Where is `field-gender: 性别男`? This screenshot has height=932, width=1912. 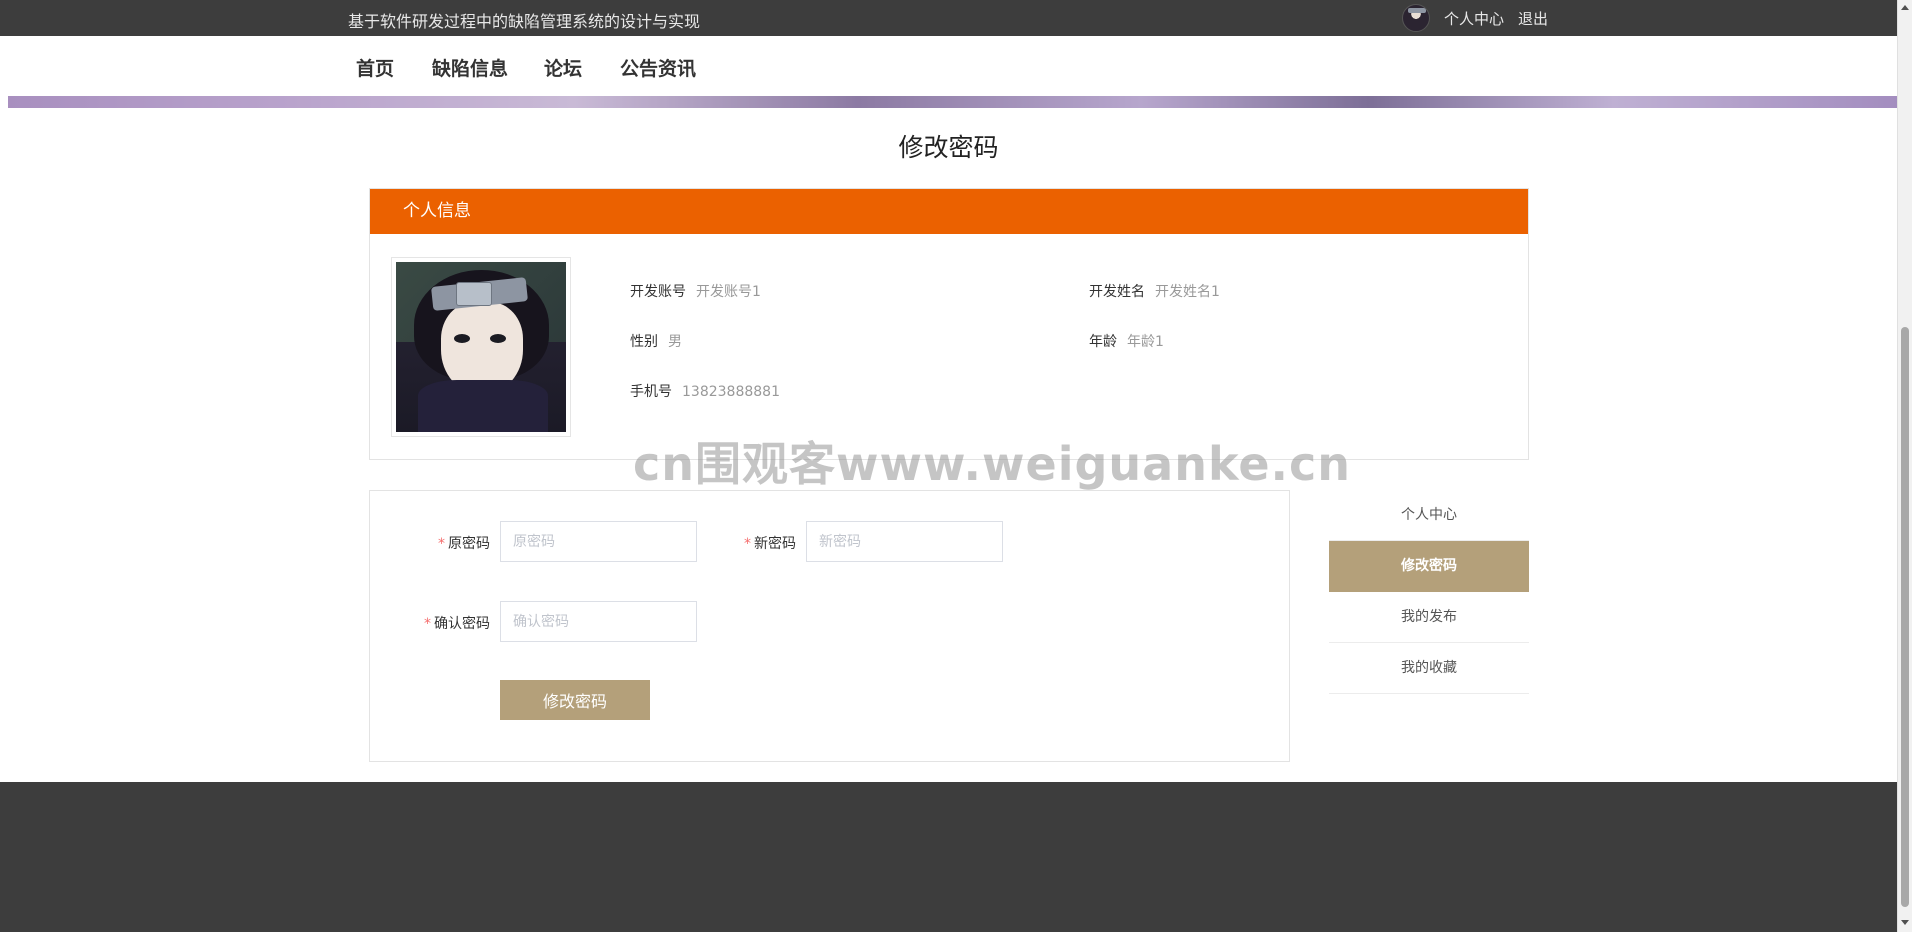 field-gender: 性别男 is located at coordinates (656, 341).